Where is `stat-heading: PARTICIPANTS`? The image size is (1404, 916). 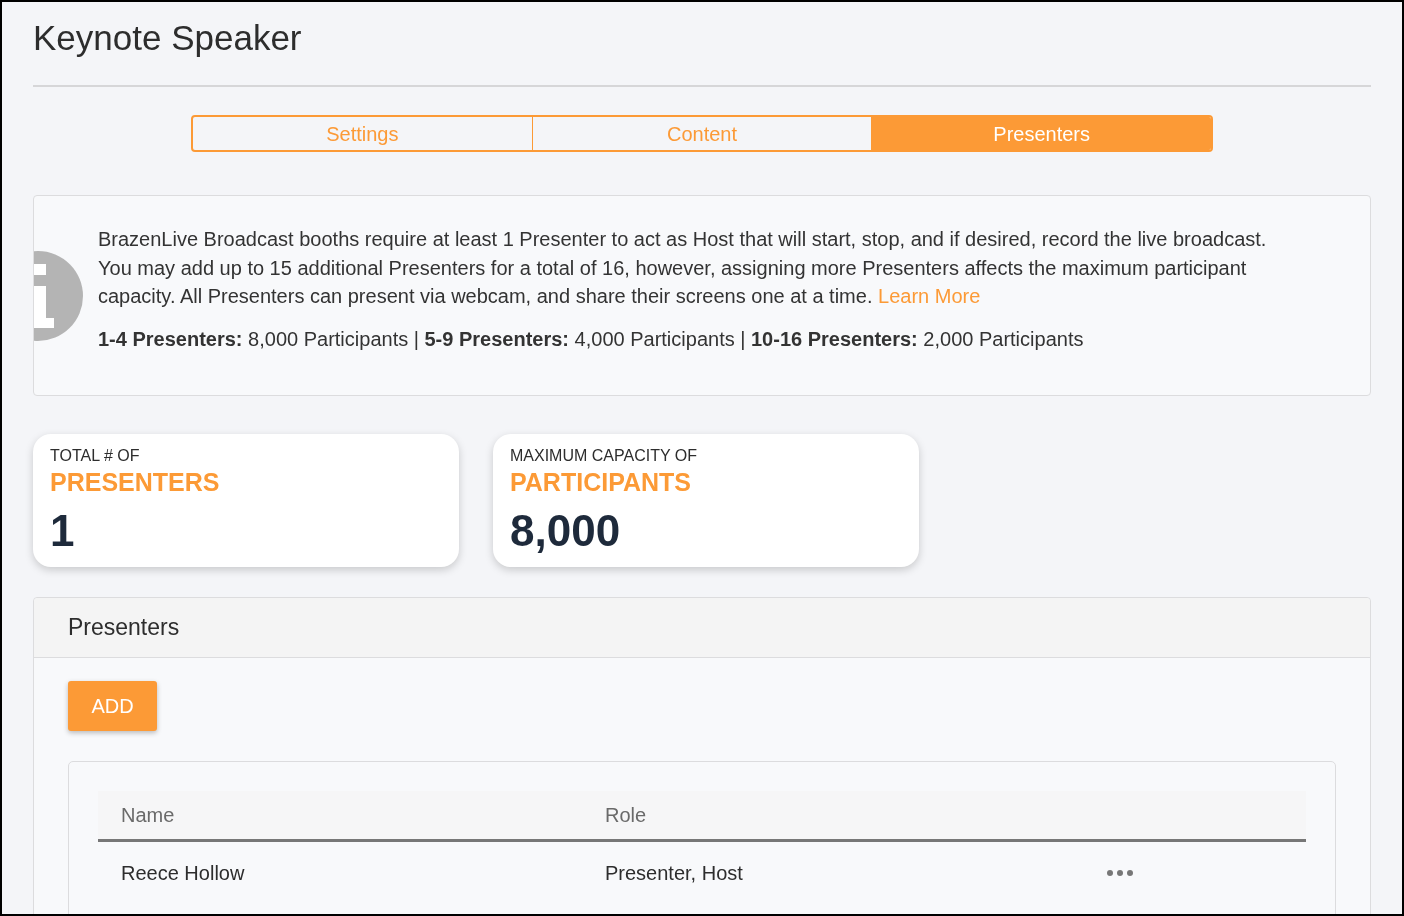 stat-heading: PARTICIPANTS is located at coordinates (601, 482).